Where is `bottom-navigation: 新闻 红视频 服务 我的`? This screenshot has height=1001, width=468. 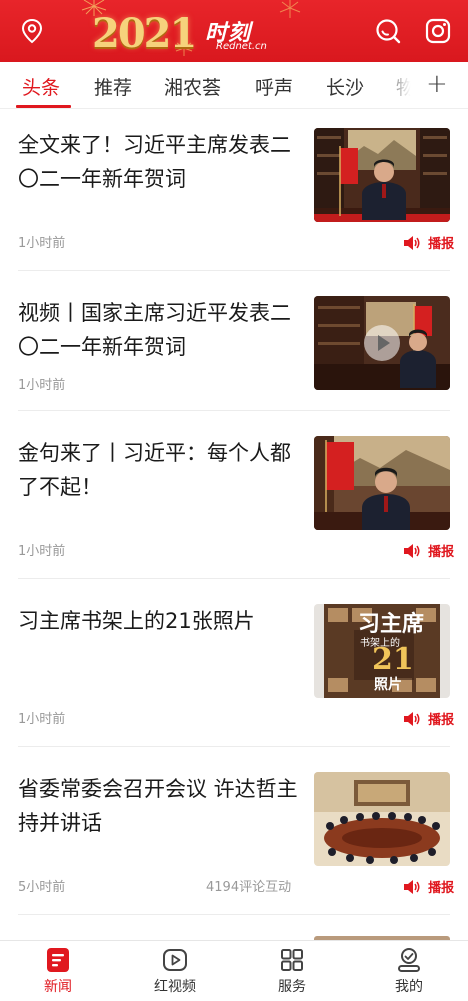 bottom-navigation: 新闻 红视频 服务 我的 is located at coordinates (234, 970).